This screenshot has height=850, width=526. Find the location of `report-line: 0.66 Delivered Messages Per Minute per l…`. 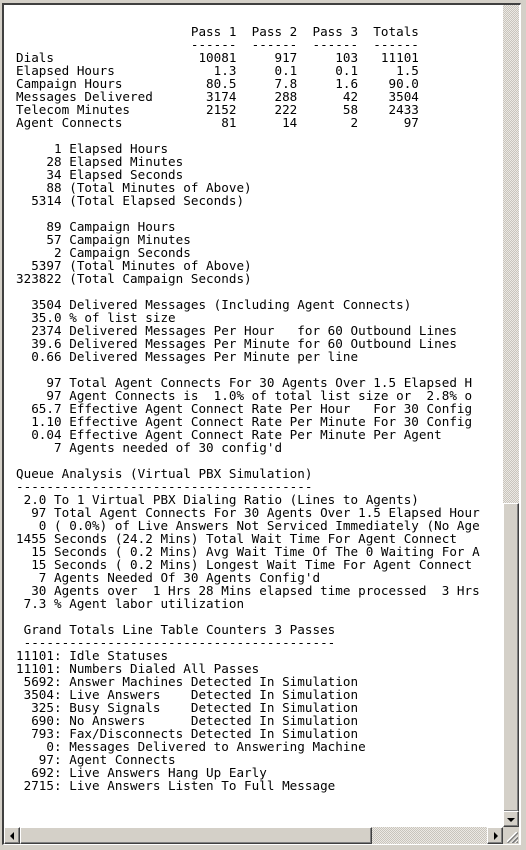

report-line: 0.66 Delivered Messages Per Minute per l… is located at coordinates (187, 356).